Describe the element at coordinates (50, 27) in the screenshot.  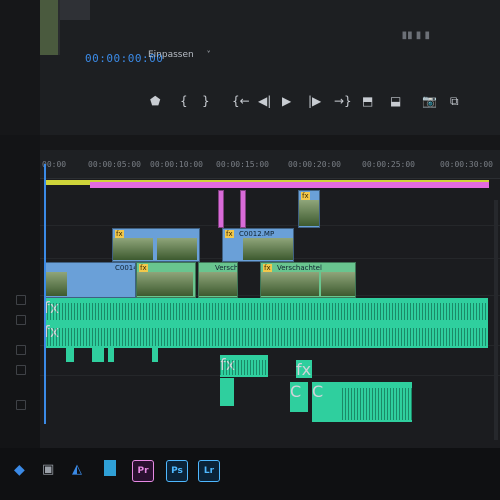
I see `source-thumbnail` at that location.